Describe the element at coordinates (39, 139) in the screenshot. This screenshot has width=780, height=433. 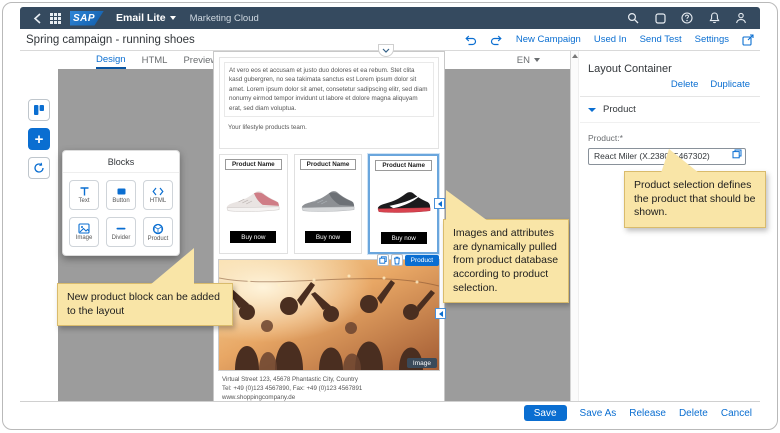
I see `add-block-button: +` at that location.